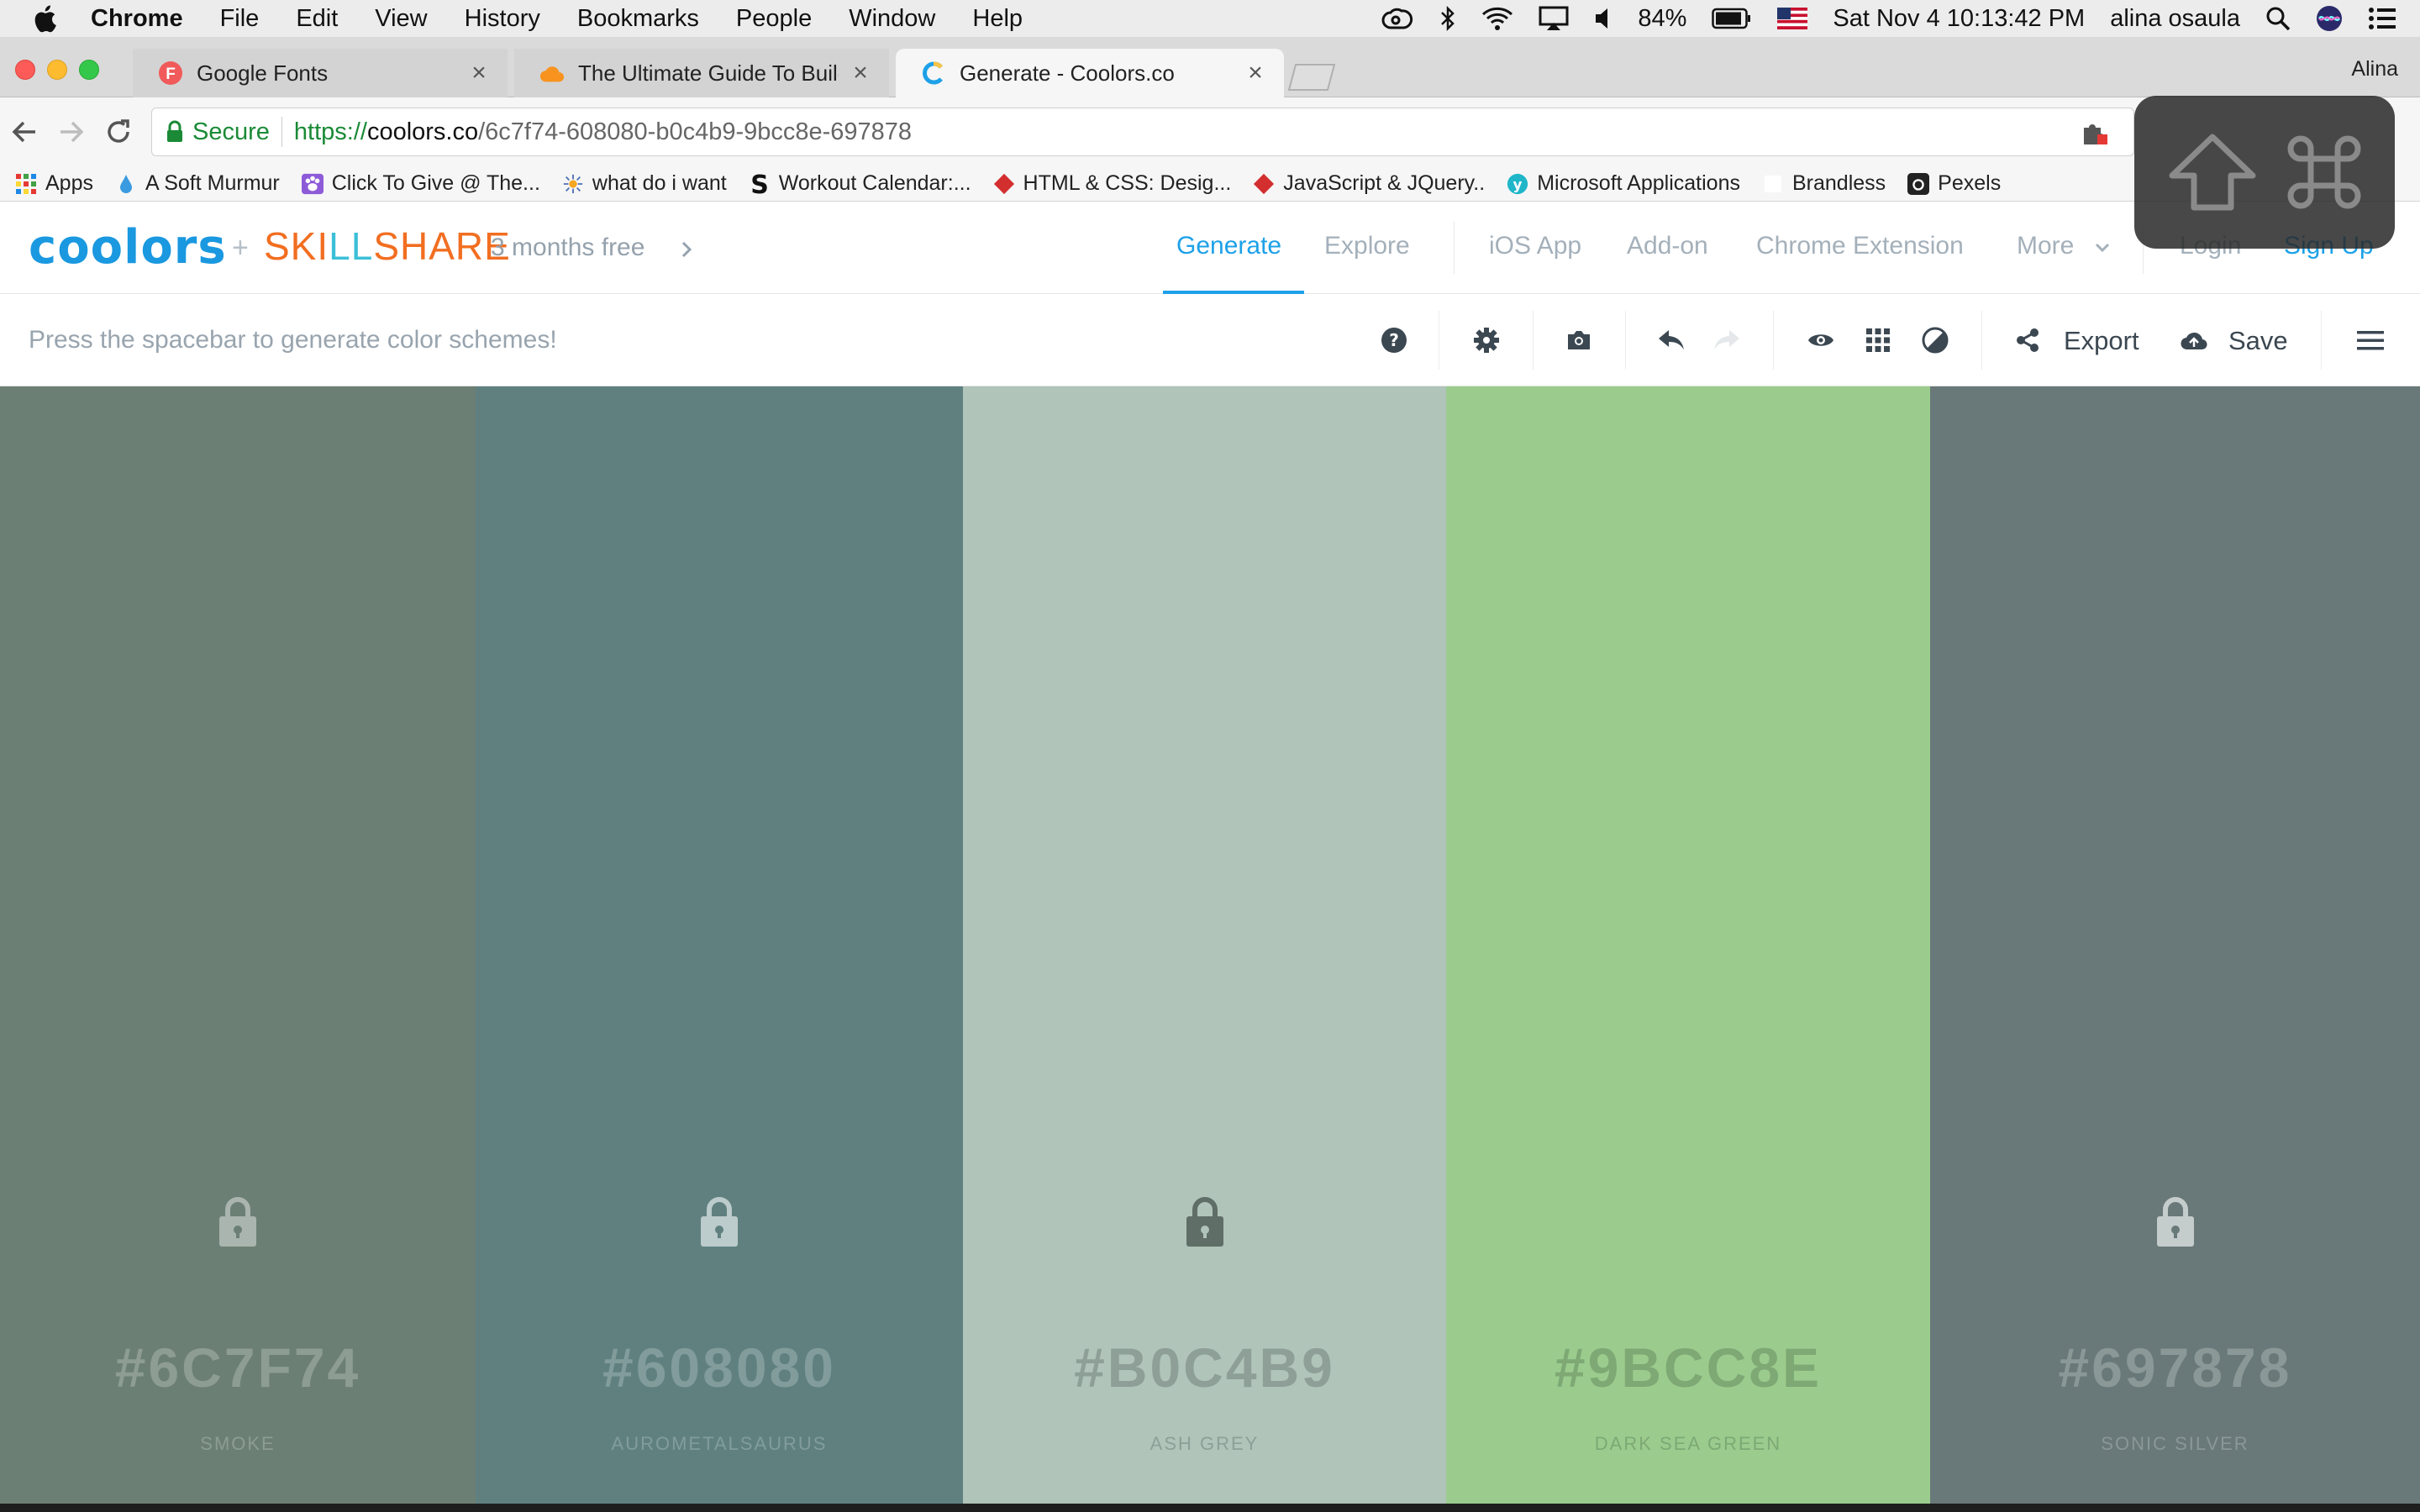 The image size is (2420, 1512). Describe the element at coordinates (719, 1367) in the screenshot. I see `color-hex-code: #608080` at that location.